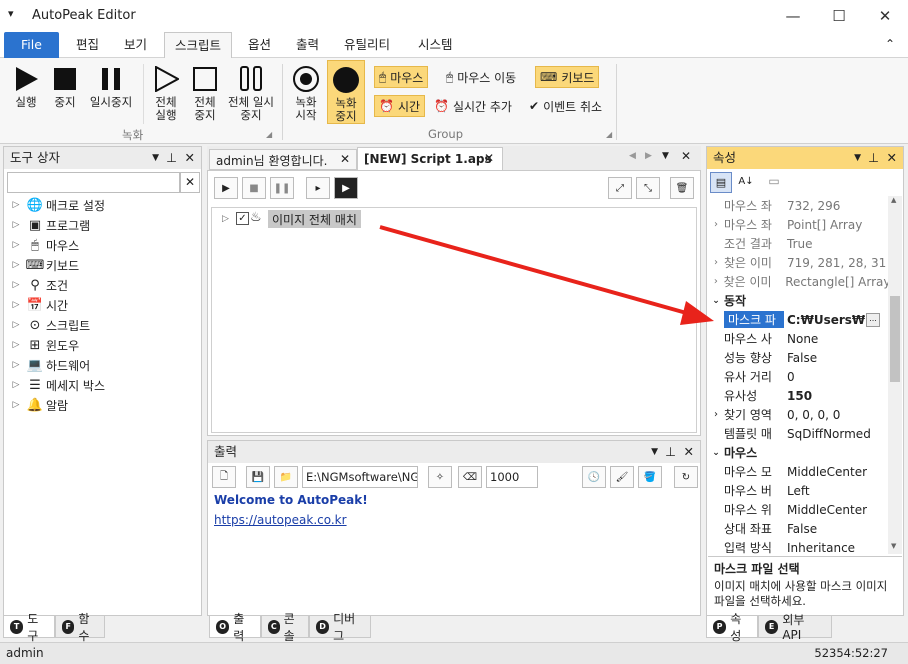  What do you see at coordinates (286, 477) in the screenshot?
I see `folder-icon: 📁` at bounding box center [286, 477].